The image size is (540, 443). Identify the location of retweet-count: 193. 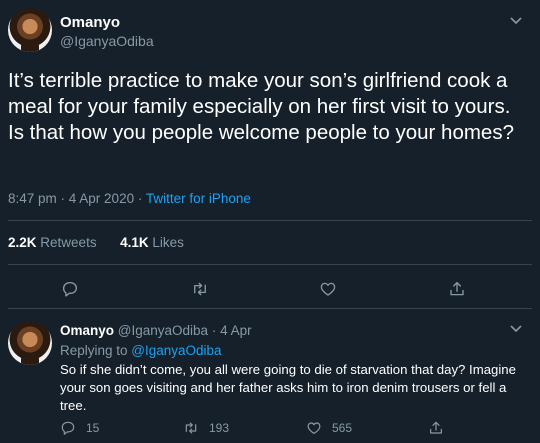
(219, 428).